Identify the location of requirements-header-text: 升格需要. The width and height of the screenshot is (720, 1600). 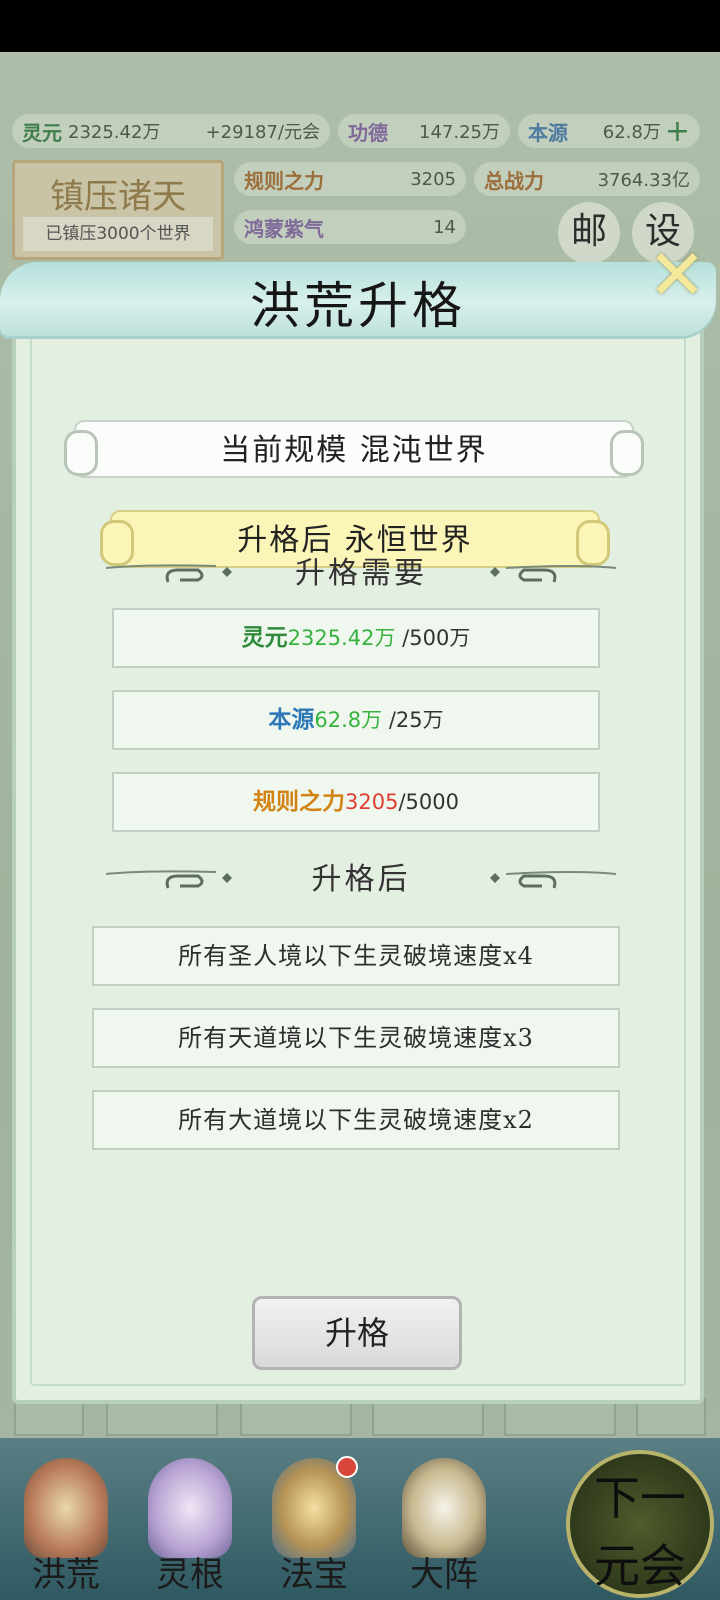
(361, 573).